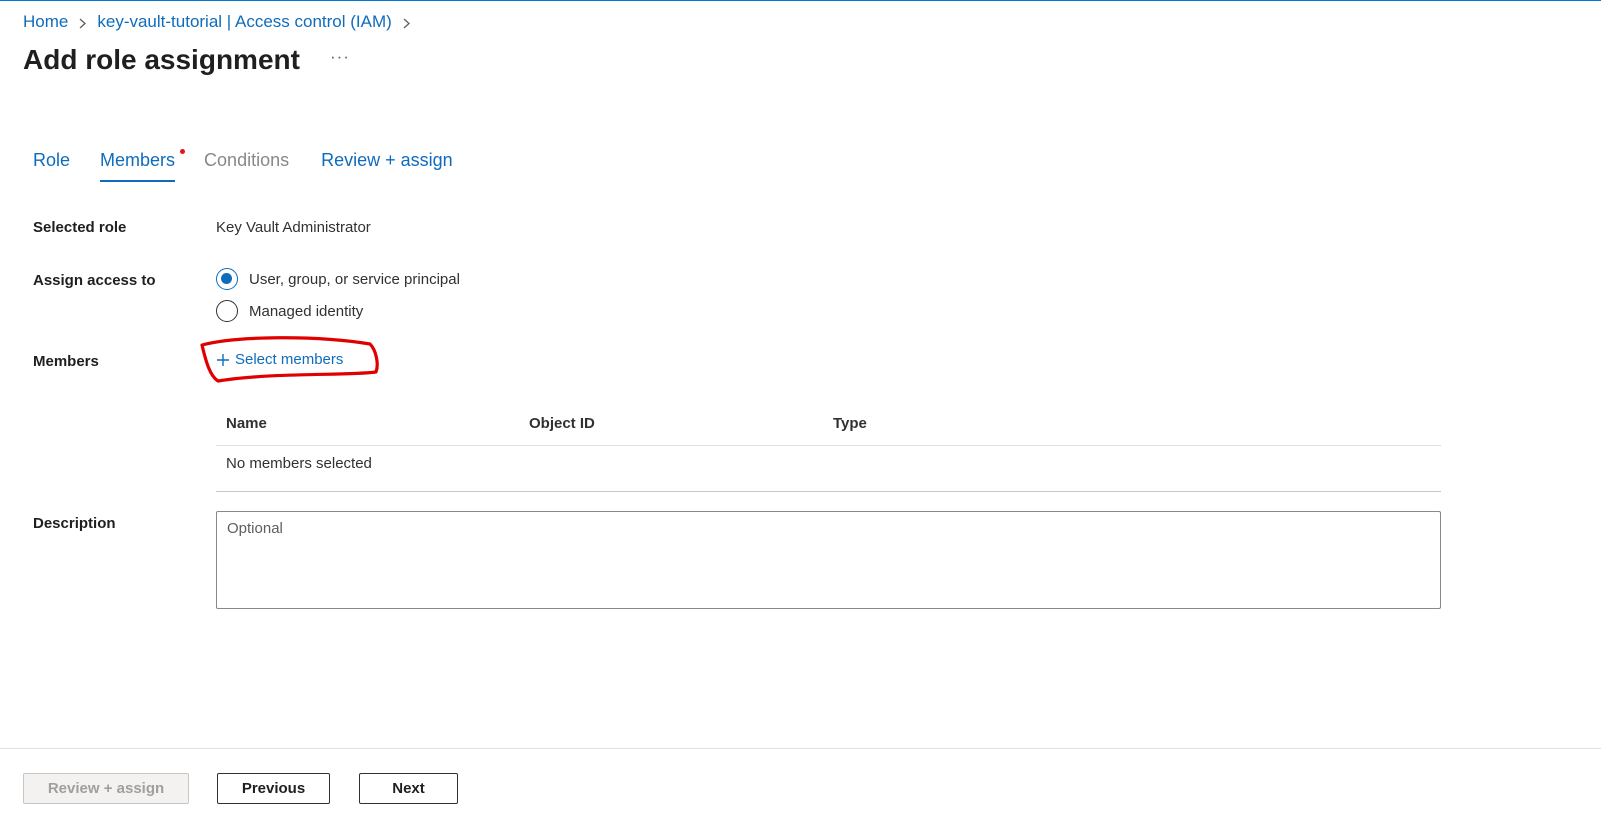 The width and height of the screenshot is (1601, 833). Describe the element at coordinates (340, 60) in the screenshot. I see `more-options-button: ···` at that location.